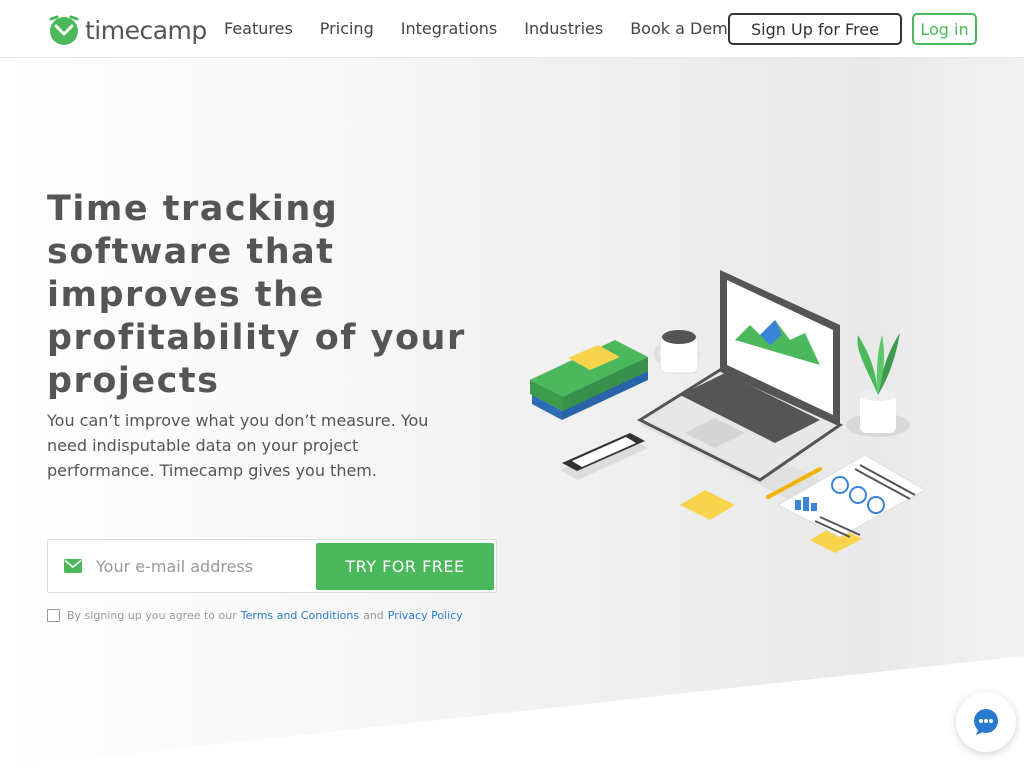 This screenshot has width=1024, height=768. I want to click on report-illustration, so click(851, 496).